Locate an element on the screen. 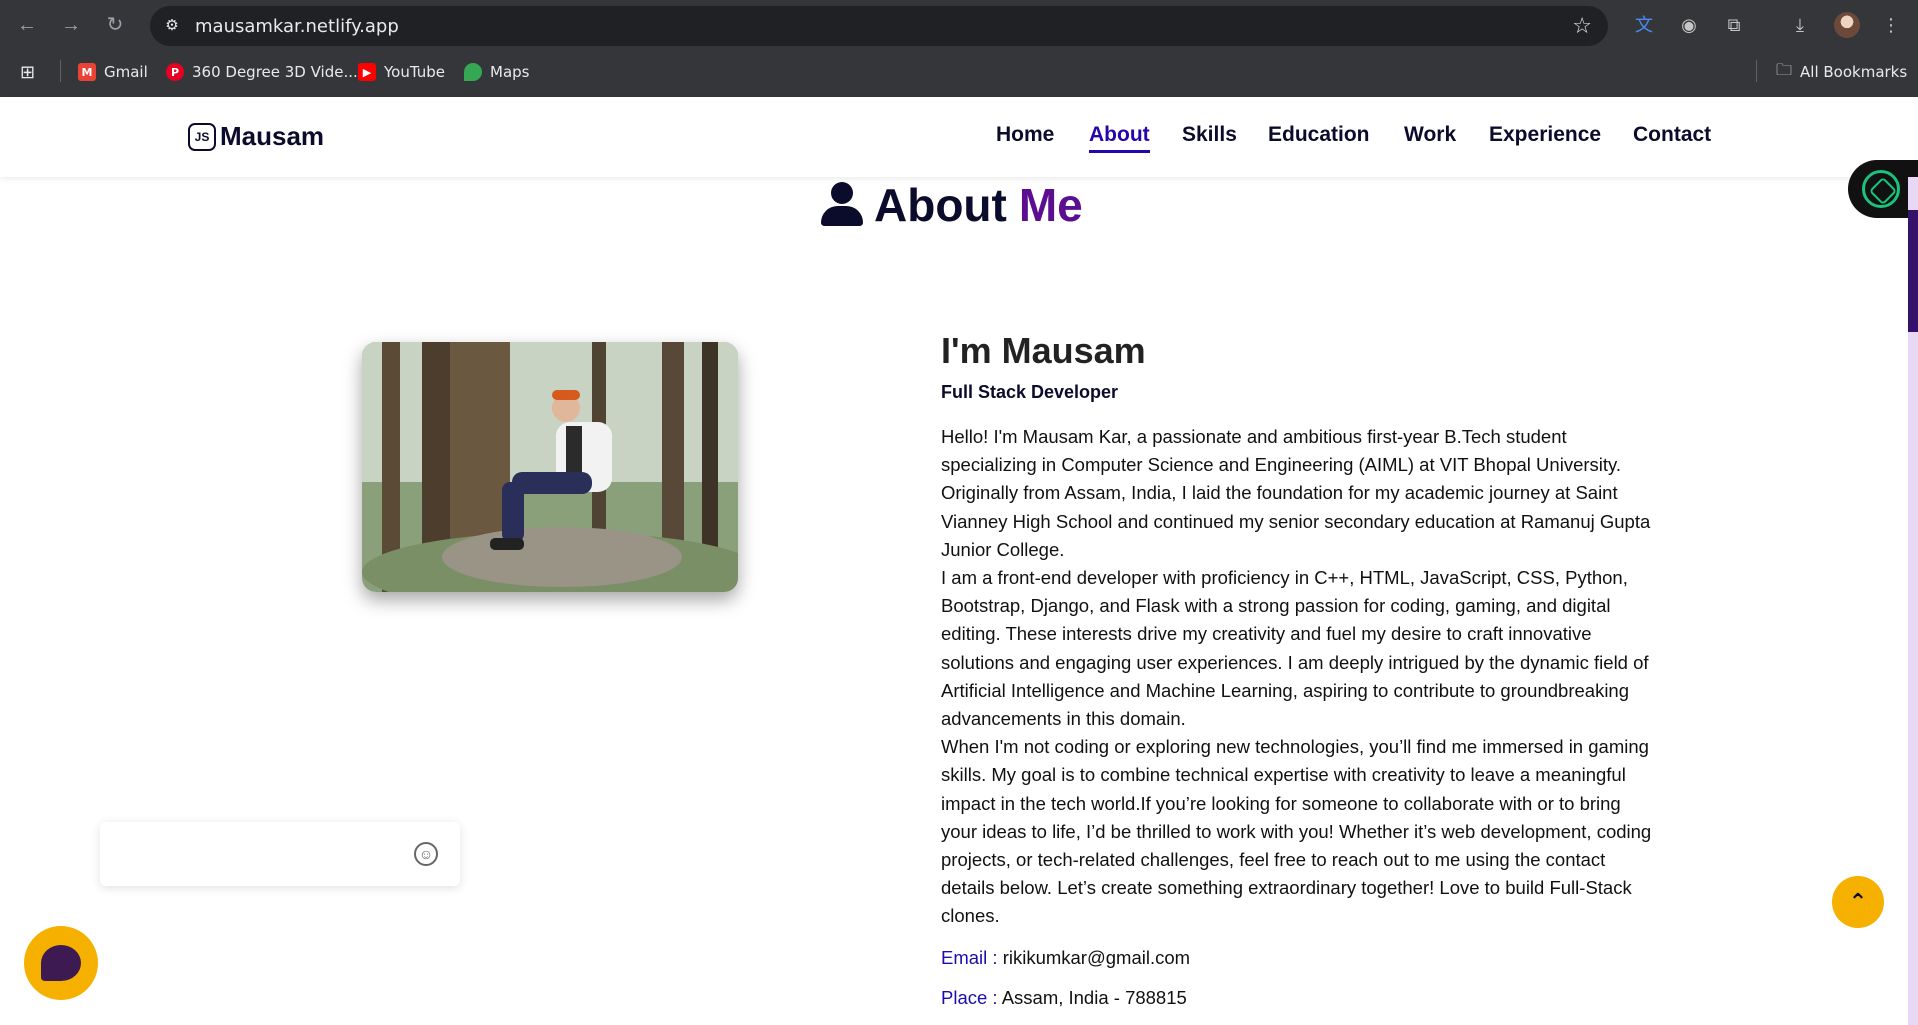  bookmark-label: Gmail is located at coordinates (126, 72).